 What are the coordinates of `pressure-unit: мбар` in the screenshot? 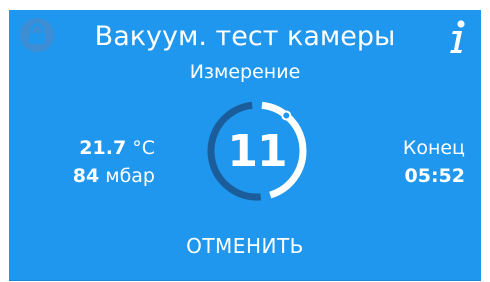 It's located at (130, 176).